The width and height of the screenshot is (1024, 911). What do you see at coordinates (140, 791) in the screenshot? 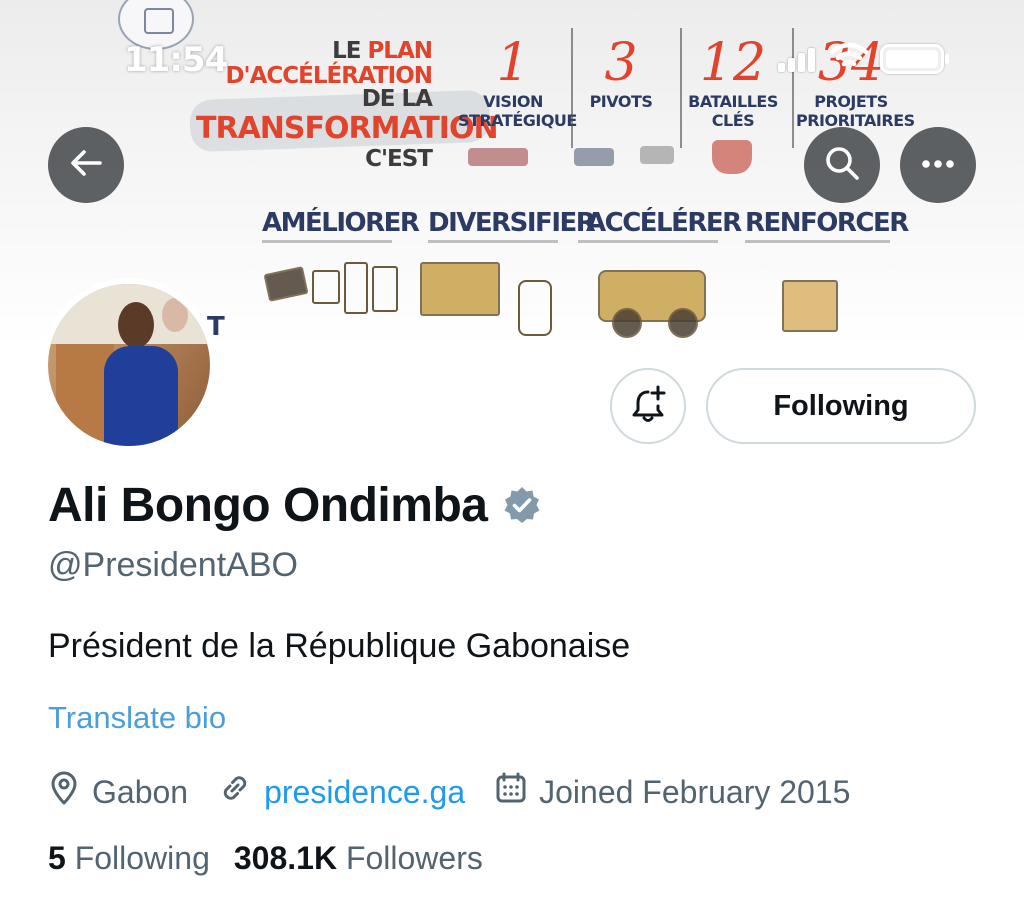
I see `location-label: Gabon` at bounding box center [140, 791].